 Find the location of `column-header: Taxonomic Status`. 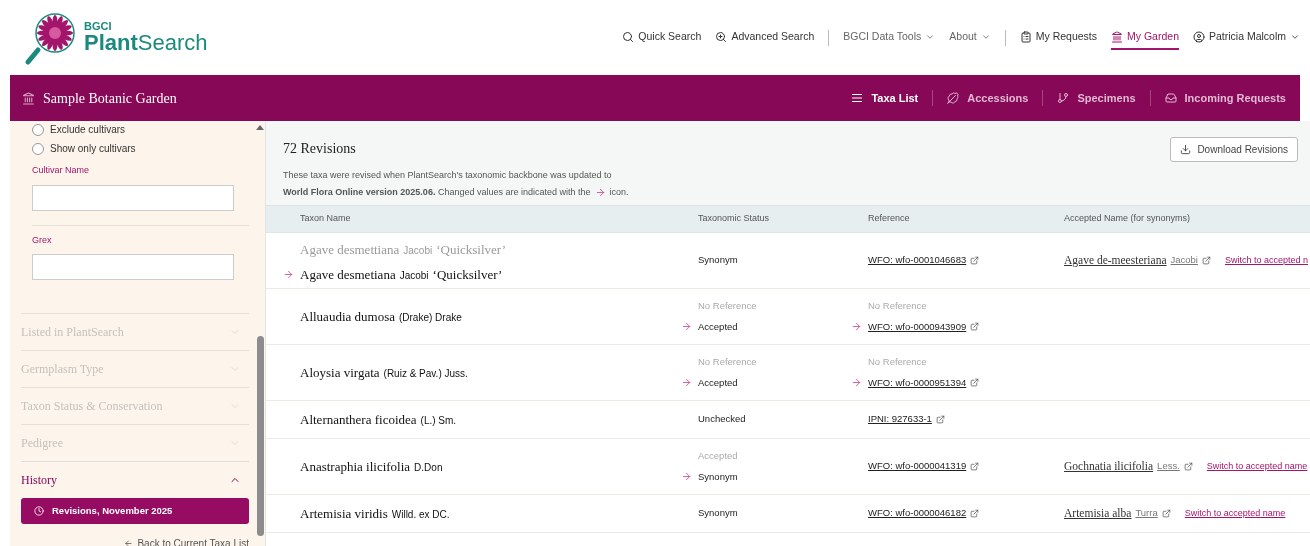

column-header: Taxonomic Status is located at coordinates (734, 219).